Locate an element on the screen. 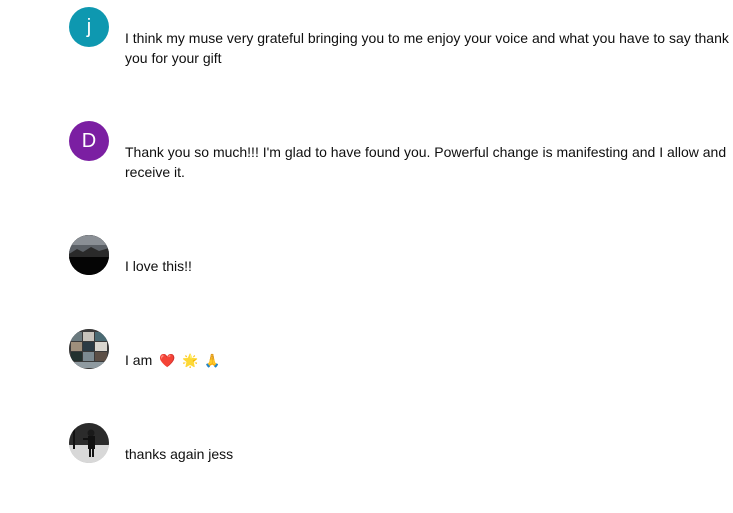 This screenshot has height=513, width=733. avatar-letter: j is located at coordinates (89, 27).